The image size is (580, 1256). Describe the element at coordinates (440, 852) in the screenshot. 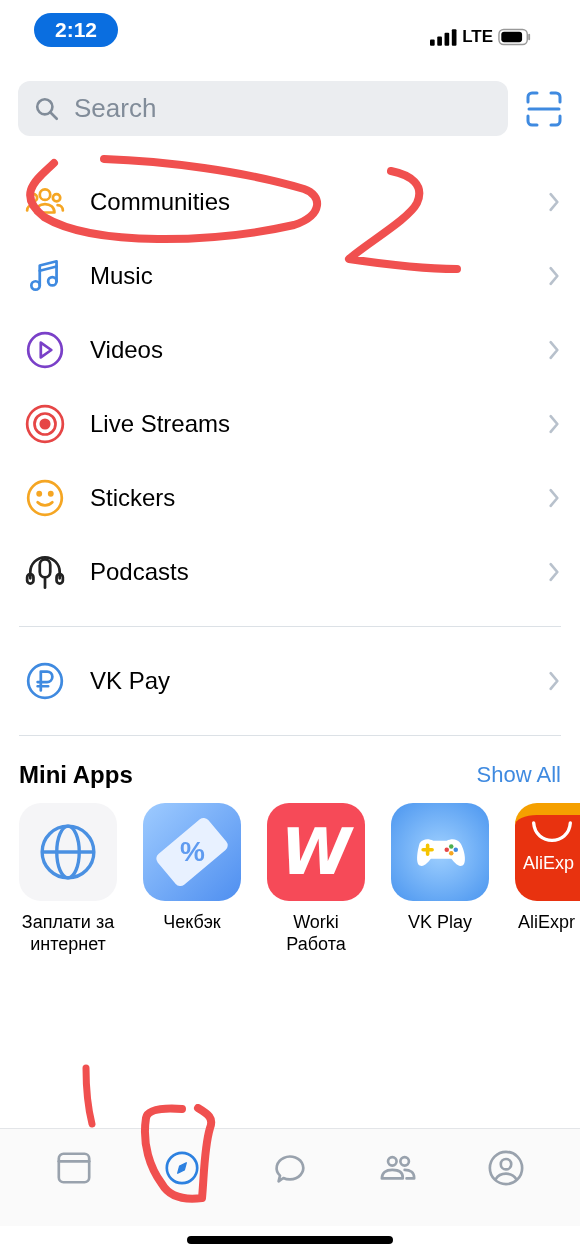

I see `gamepad-app-icon` at that location.